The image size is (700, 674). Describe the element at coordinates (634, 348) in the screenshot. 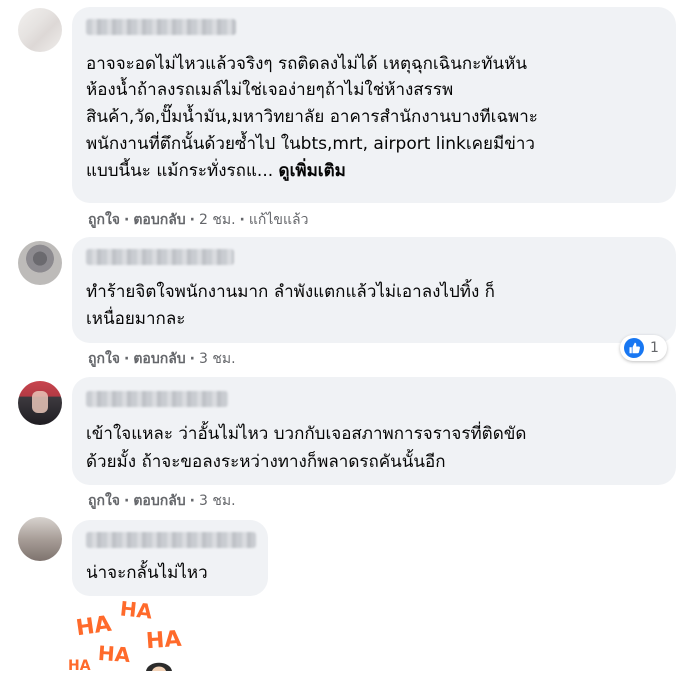

I see `like-icon` at that location.